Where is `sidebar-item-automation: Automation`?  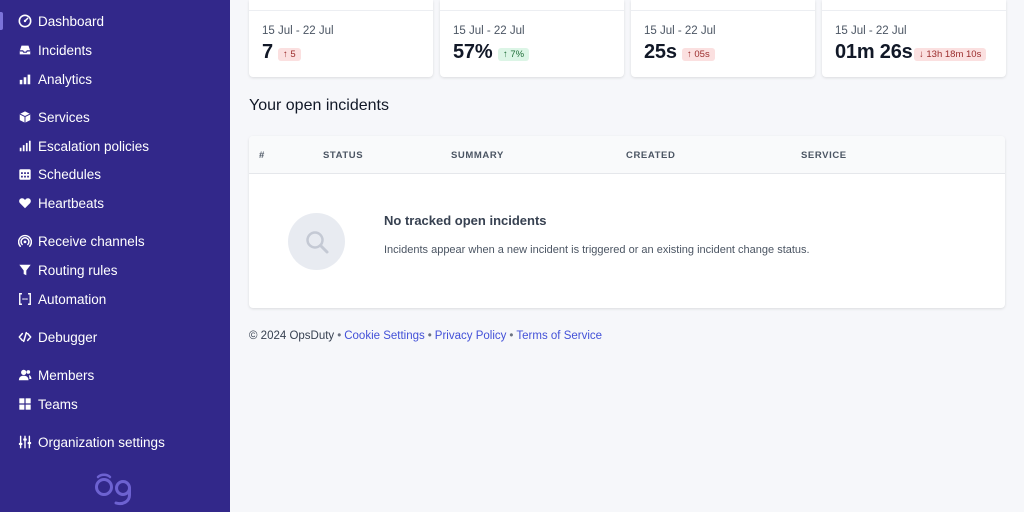 sidebar-item-automation: Automation is located at coordinates (62, 299).